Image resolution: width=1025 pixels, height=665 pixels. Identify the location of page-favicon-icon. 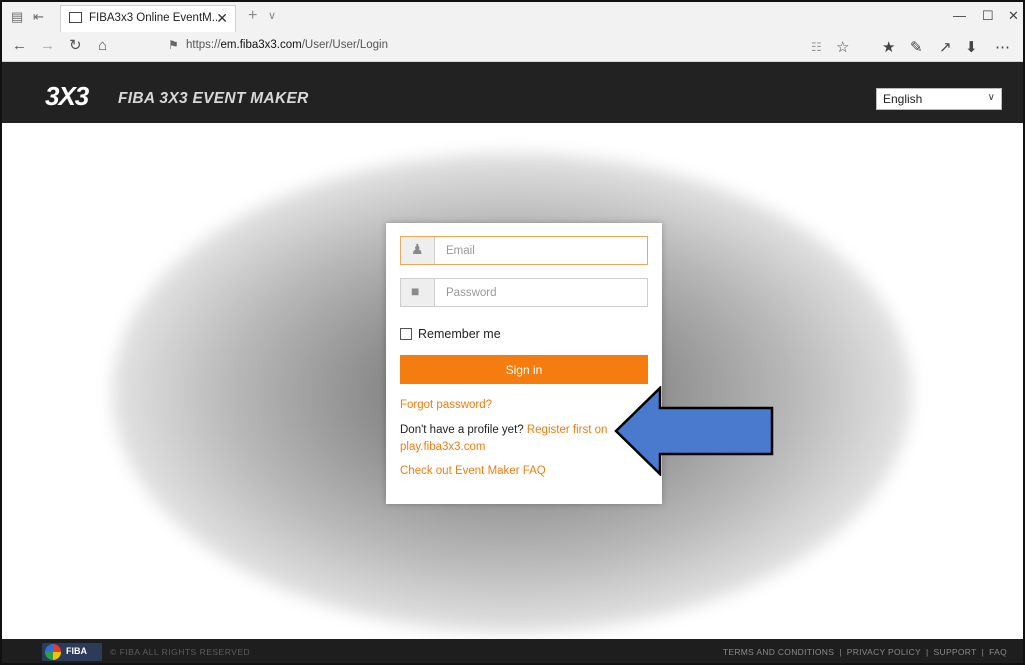
(75, 17).